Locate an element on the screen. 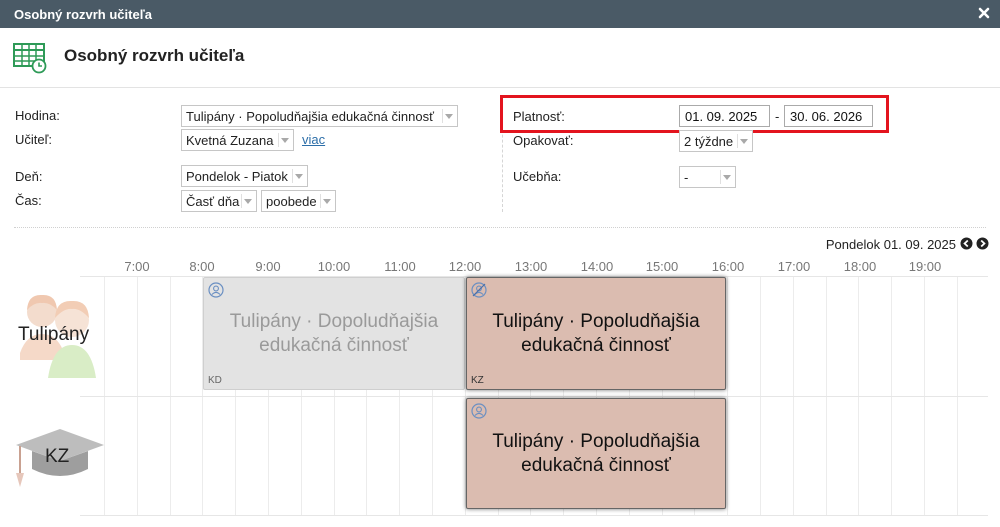  ucitel-label: Učiteľ: is located at coordinates (34, 139).